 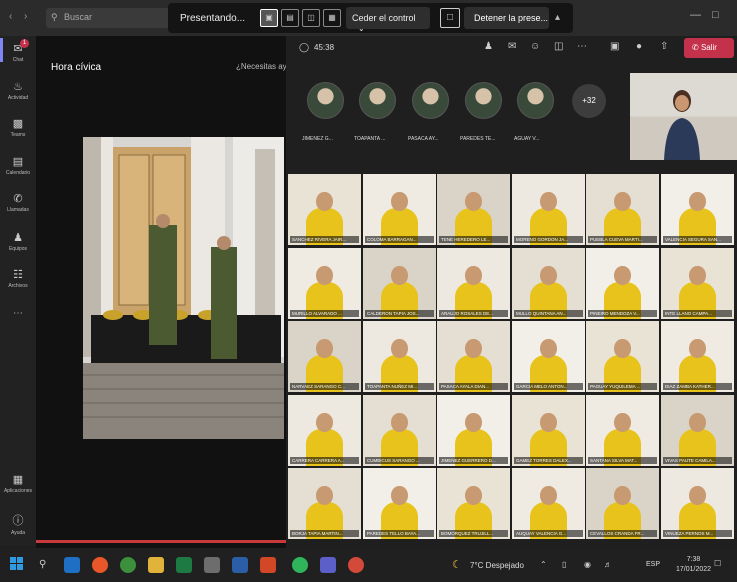 I want to click on microphone-icon: ●, so click(x=639, y=46).